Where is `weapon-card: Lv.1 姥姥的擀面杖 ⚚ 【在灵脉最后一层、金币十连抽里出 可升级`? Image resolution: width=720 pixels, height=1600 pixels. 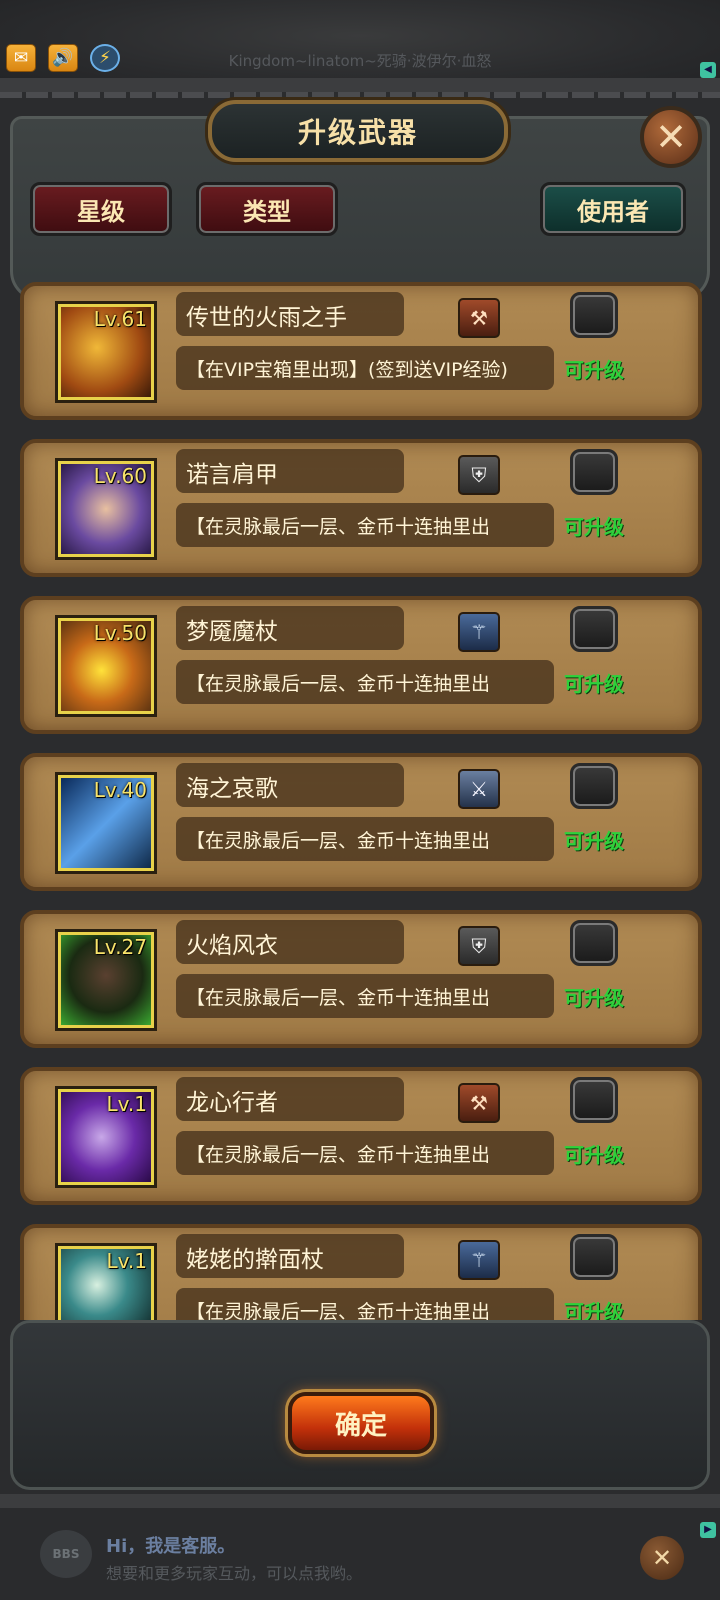 weapon-card: Lv.1 姥姥的擀面杖 ⚚ 【在灵脉最后一层、金币十连抽里出 可升级 is located at coordinates (361, 1272).